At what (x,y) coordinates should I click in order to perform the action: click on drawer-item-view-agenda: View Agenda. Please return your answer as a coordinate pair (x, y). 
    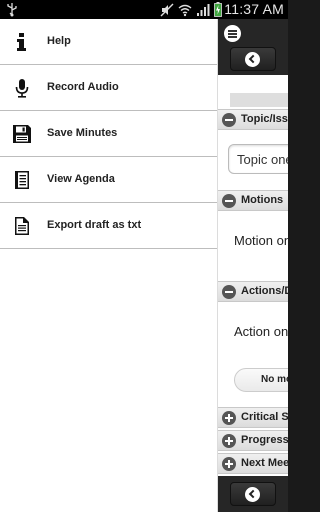
    Looking at the image, I should click on (108, 180).